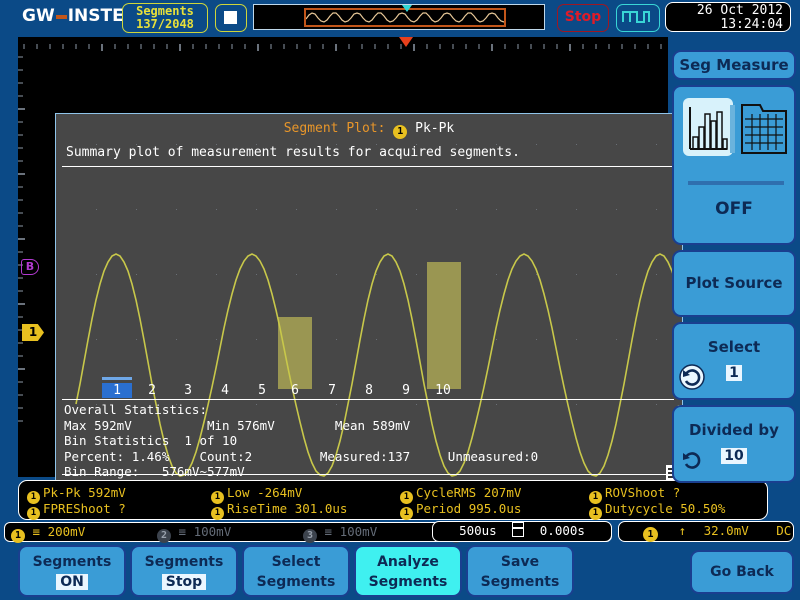 The height and width of the screenshot is (600, 800). Describe the element at coordinates (734, 209) in the screenshot. I see `seg-measure-state: OFF` at that location.